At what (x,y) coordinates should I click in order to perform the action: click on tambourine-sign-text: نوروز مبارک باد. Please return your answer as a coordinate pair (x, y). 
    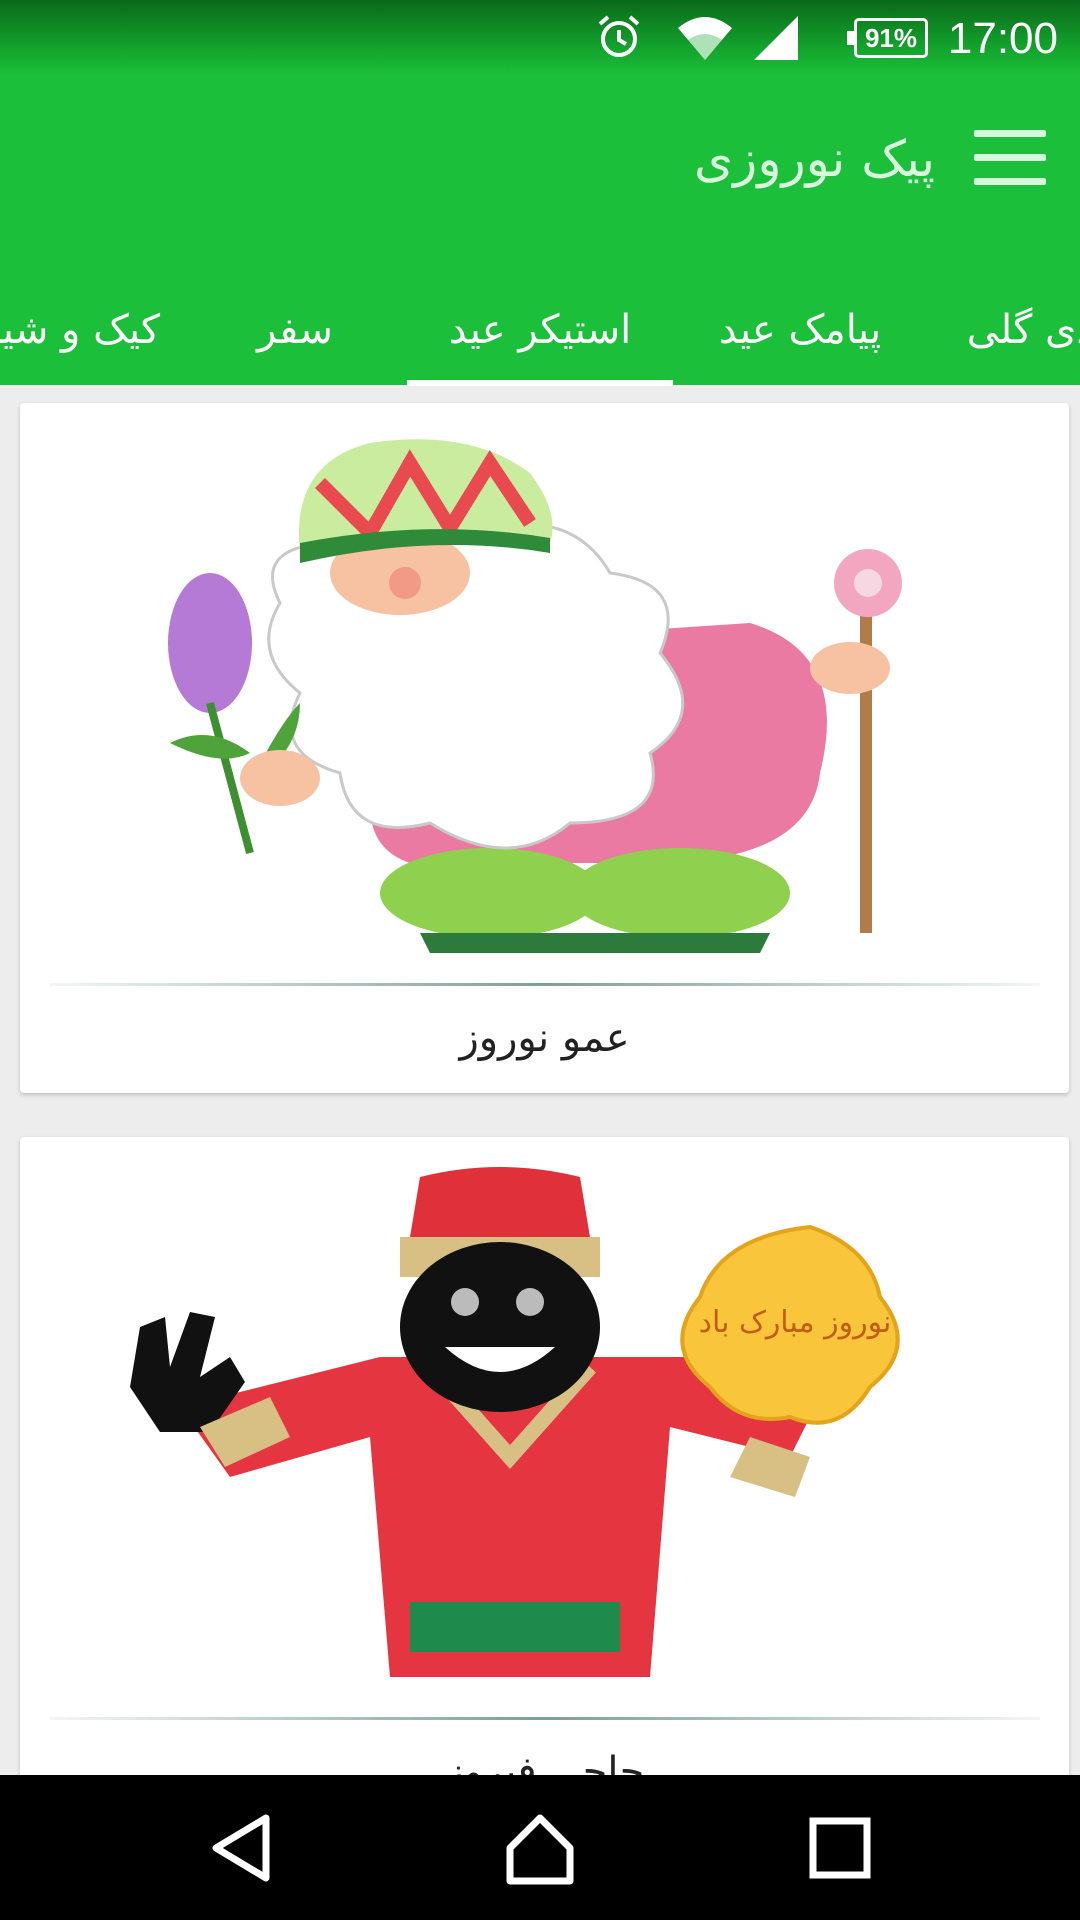
    Looking at the image, I should click on (795, 1322).